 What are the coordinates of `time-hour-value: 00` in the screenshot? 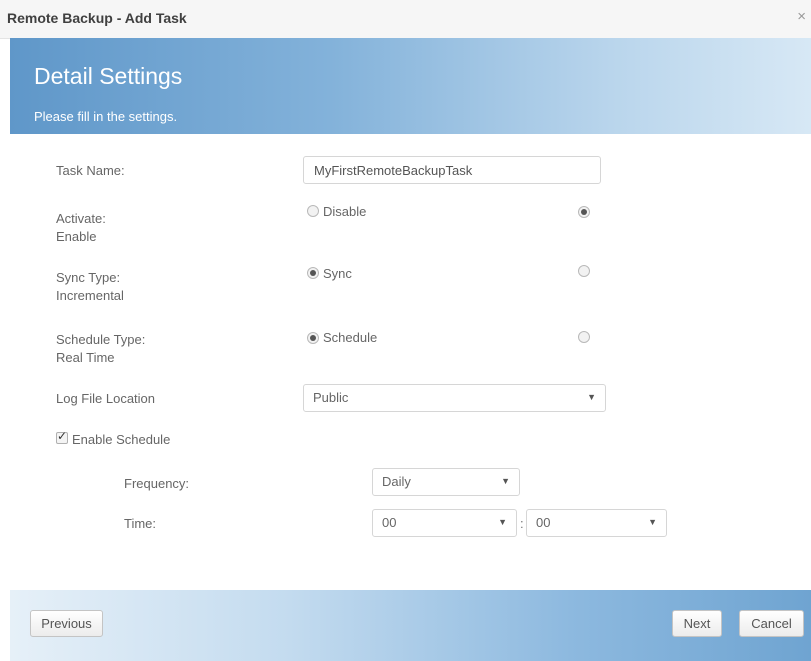 It's located at (389, 522).